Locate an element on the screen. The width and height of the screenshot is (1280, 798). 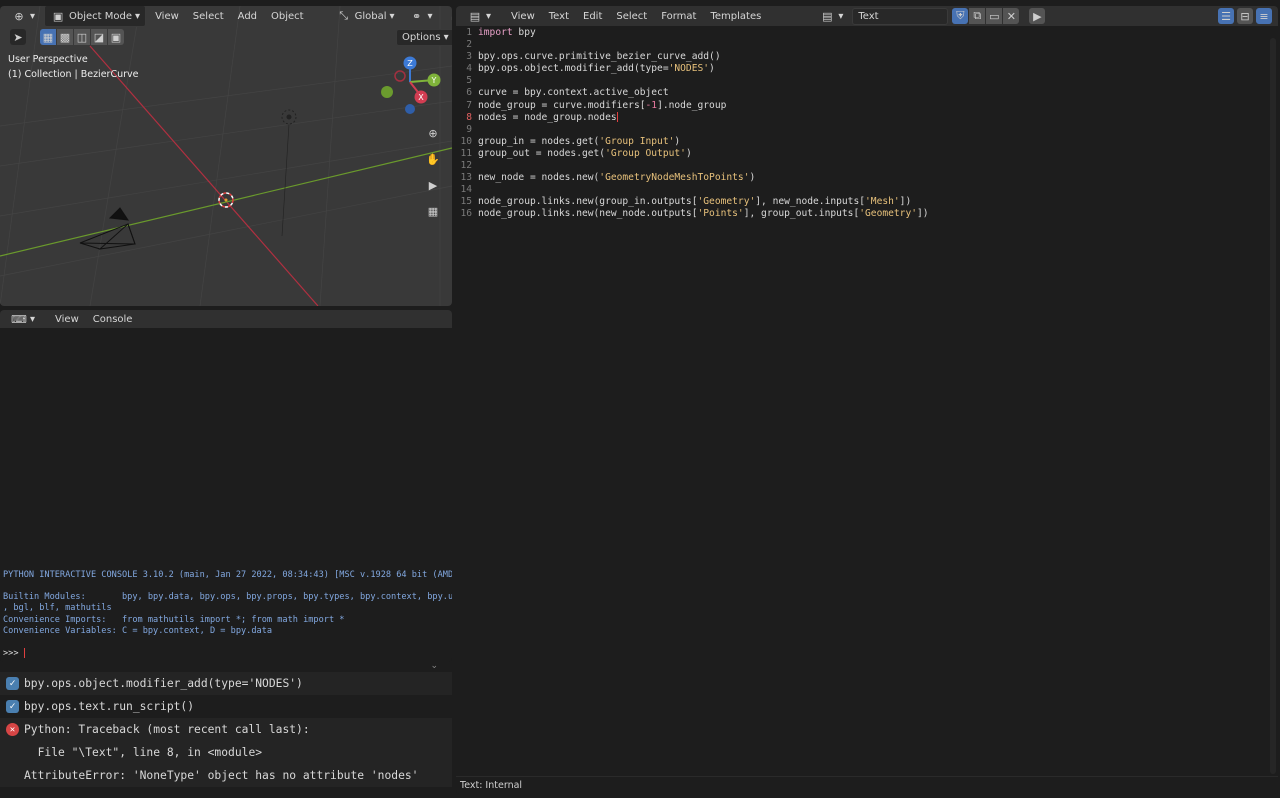
close-icon: ✕ is located at coordinates (1011, 16).